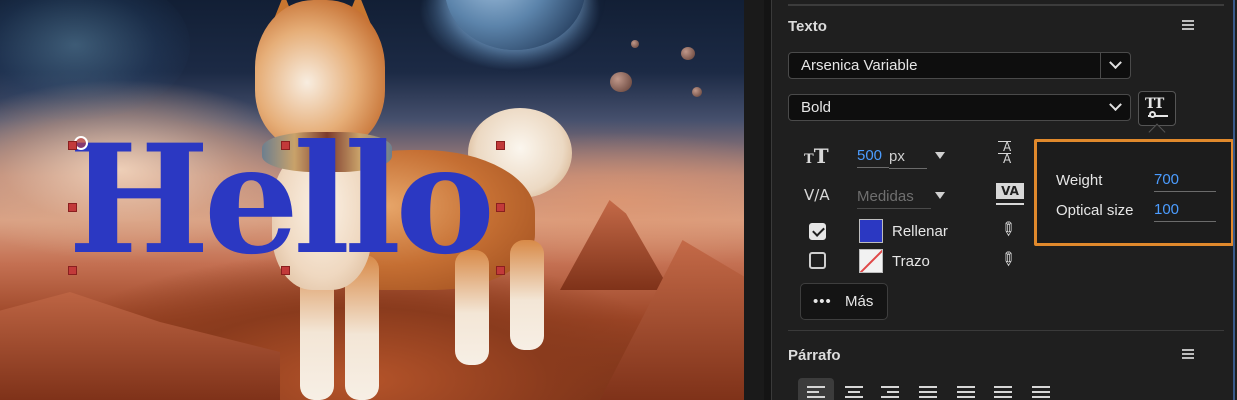 This screenshot has height=400, width=1237. What do you see at coordinates (1154, 104) in the screenshot?
I see `variable-font-icon: TT` at bounding box center [1154, 104].